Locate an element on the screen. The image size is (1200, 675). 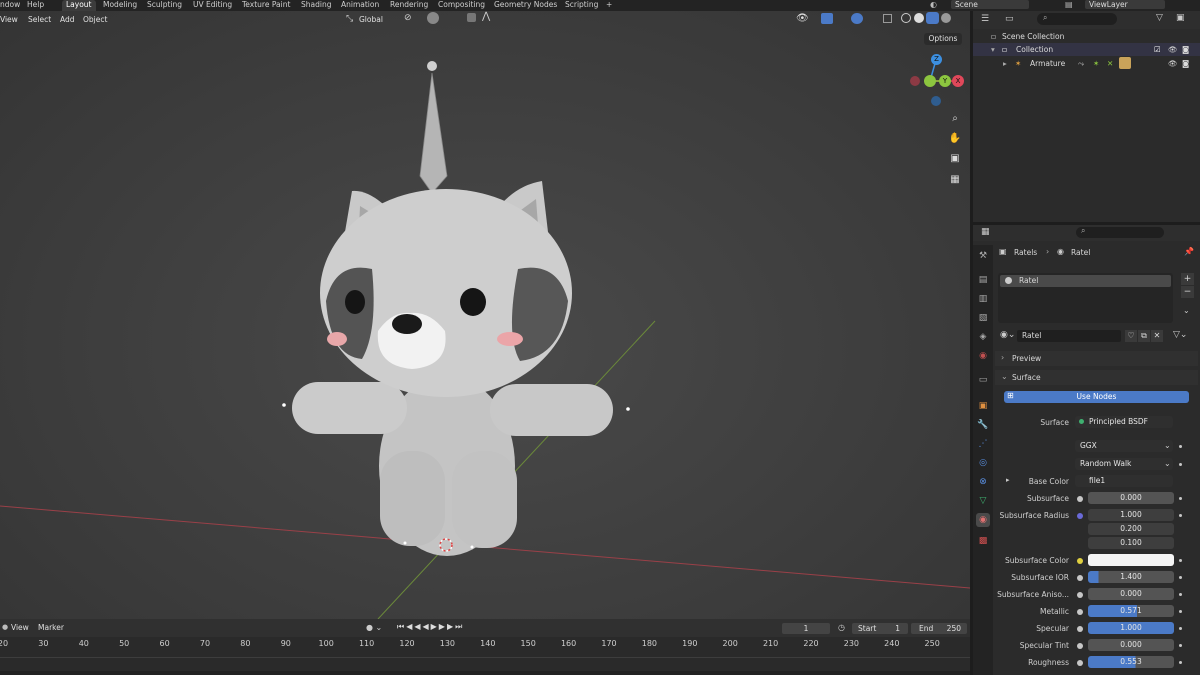
new-collection-icon: ▣ is located at coordinates (1180, 18).